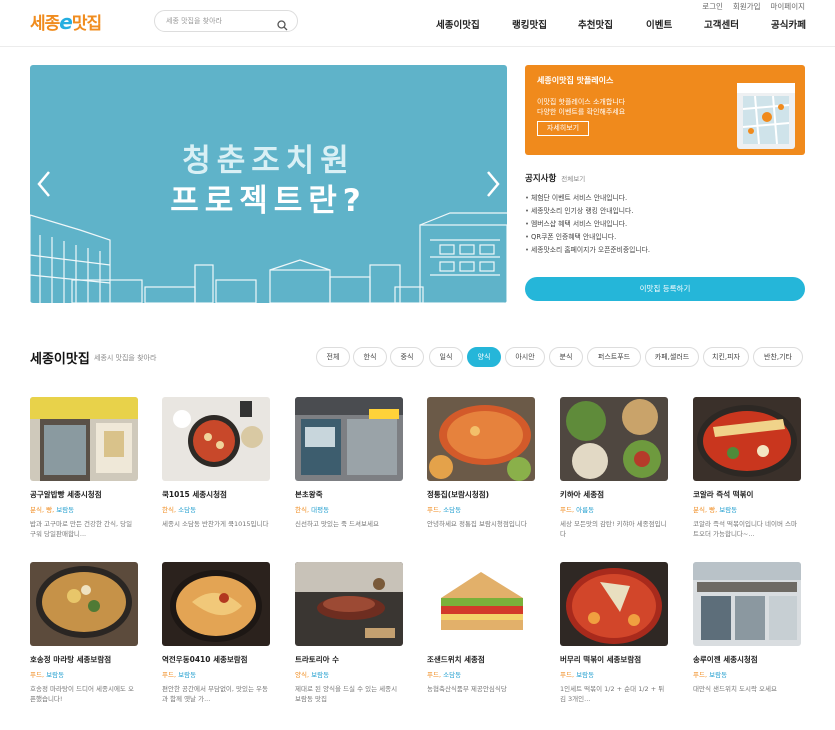  I want to click on restaurant-name: 쿡1015 세종시청점, so click(216, 494).